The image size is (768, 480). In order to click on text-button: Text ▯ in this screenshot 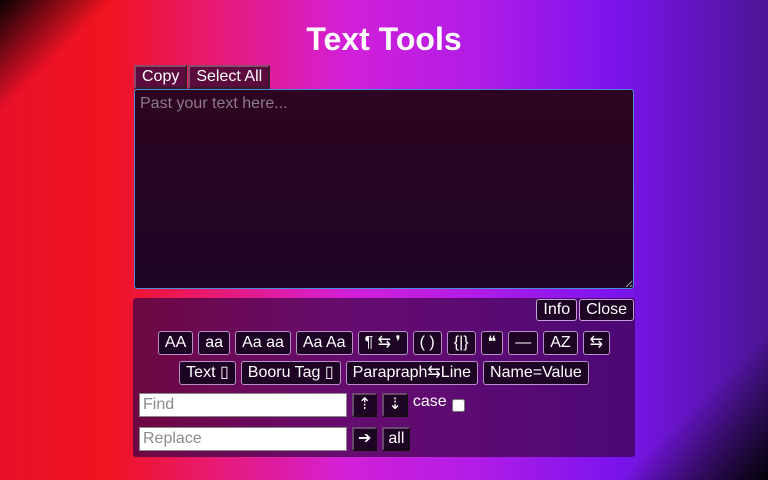, I will do `click(207, 373)`.